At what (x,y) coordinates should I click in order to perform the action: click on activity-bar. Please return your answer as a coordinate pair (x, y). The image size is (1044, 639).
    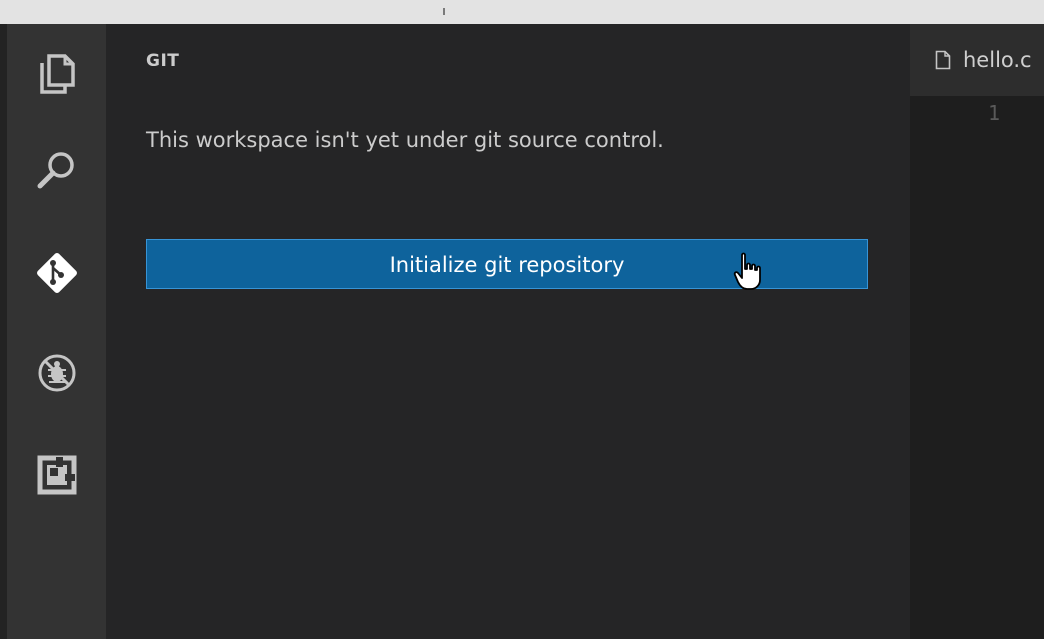
    Looking at the image, I should click on (56, 331).